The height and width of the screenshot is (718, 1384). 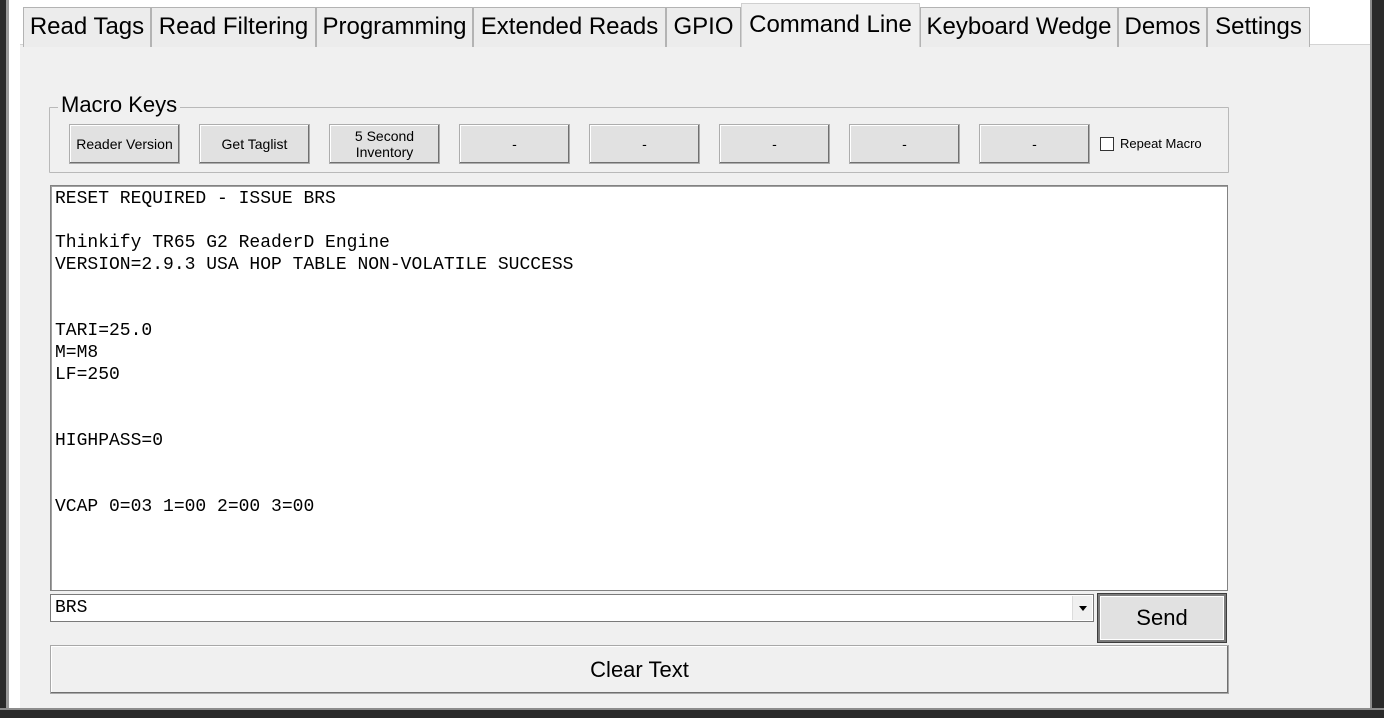 What do you see at coordinates (71, 608) in the screenshot?
I see `command-input-value: BRS` at bounding box center [71, 608].